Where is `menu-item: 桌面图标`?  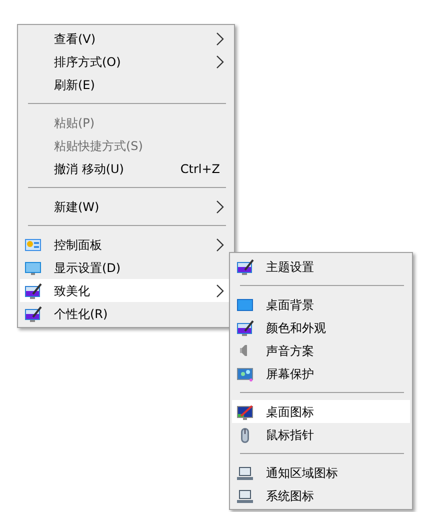
menu-item: 桌面图标 is located at coordinates (321, 411).